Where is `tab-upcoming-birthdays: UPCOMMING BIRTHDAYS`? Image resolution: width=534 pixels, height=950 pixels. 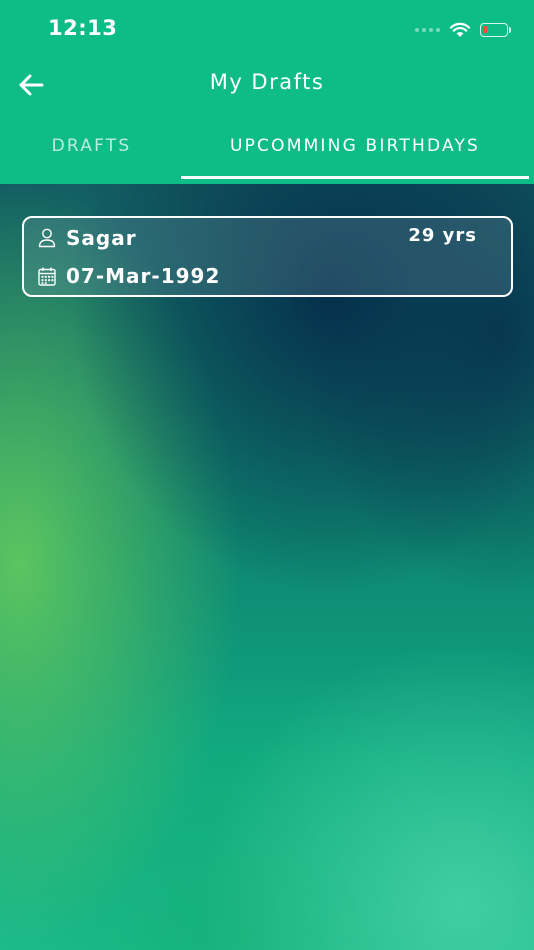
tab-upcoming-birthdays: UPCOMMING BIRTHDAYS is located at coordinates (355, 150).